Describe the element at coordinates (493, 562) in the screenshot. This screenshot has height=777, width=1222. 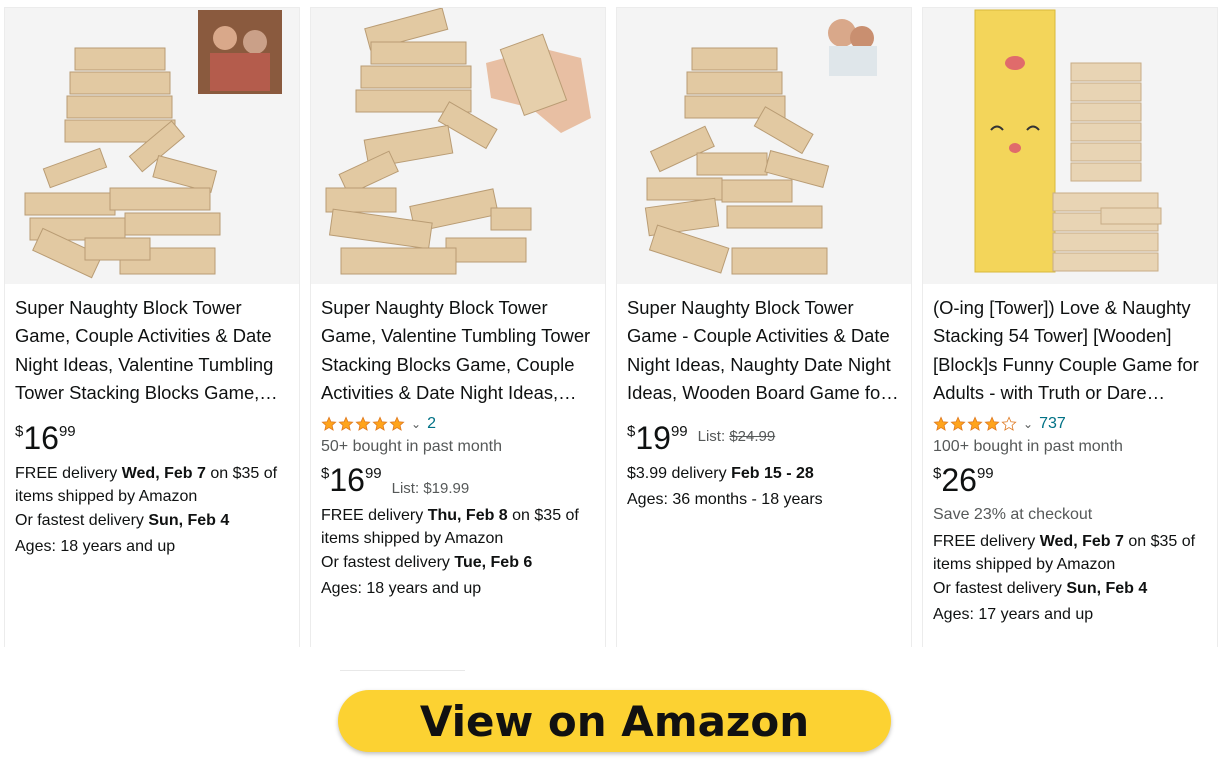
I see `fastest-date: Tue, Feb 6` at that location.